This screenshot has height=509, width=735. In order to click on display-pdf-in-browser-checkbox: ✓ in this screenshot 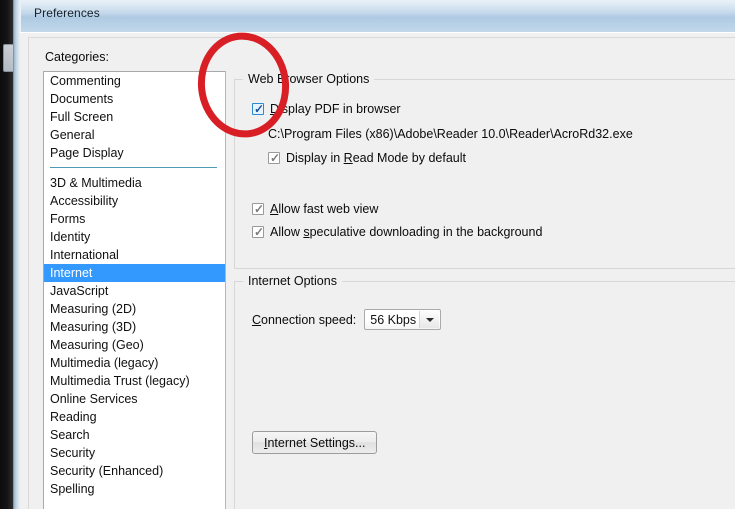, I will do `click(258, 109)`.